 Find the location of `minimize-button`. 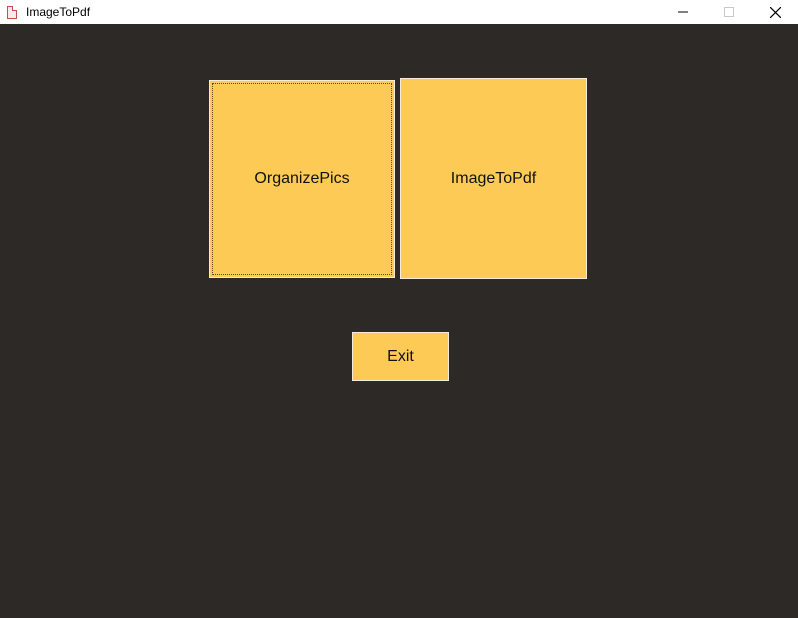

minimize-button is located at coordinates (683, 12).